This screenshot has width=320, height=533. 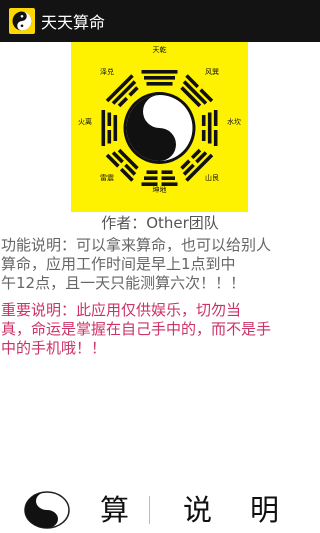 I want to click on label-top-left: 泽兑, so click(x=107, y=71).